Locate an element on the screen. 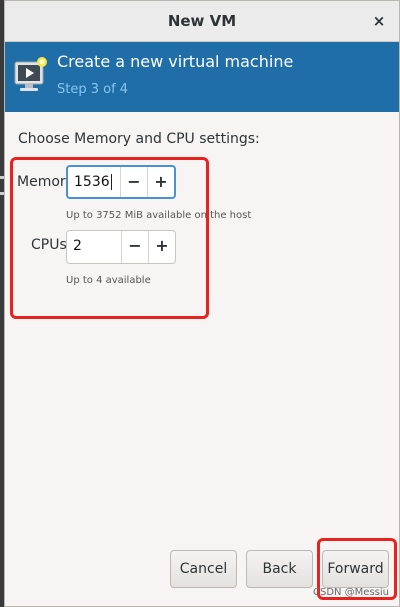 This screenshot has width=400, height=607. vm-monitor-icon is located at coordinates (31, 75).